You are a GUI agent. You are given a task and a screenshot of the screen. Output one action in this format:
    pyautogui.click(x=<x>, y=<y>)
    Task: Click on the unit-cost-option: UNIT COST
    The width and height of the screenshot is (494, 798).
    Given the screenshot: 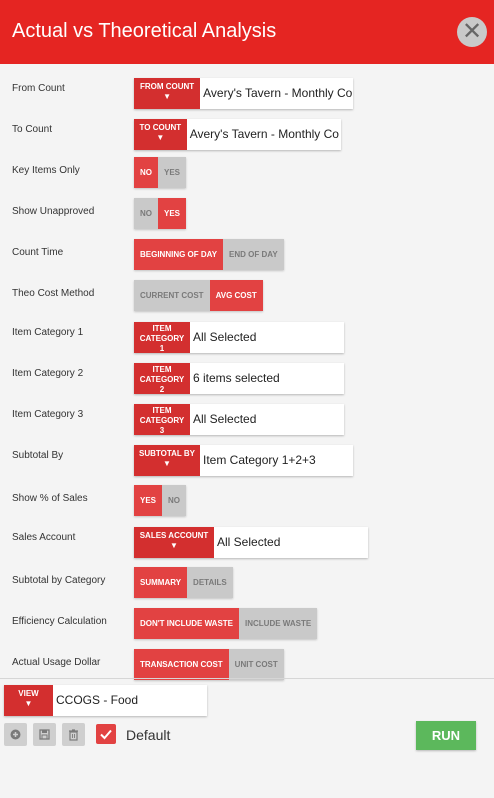 What is the action you would take?
    pyautogui.click(x=256, y=664)
    